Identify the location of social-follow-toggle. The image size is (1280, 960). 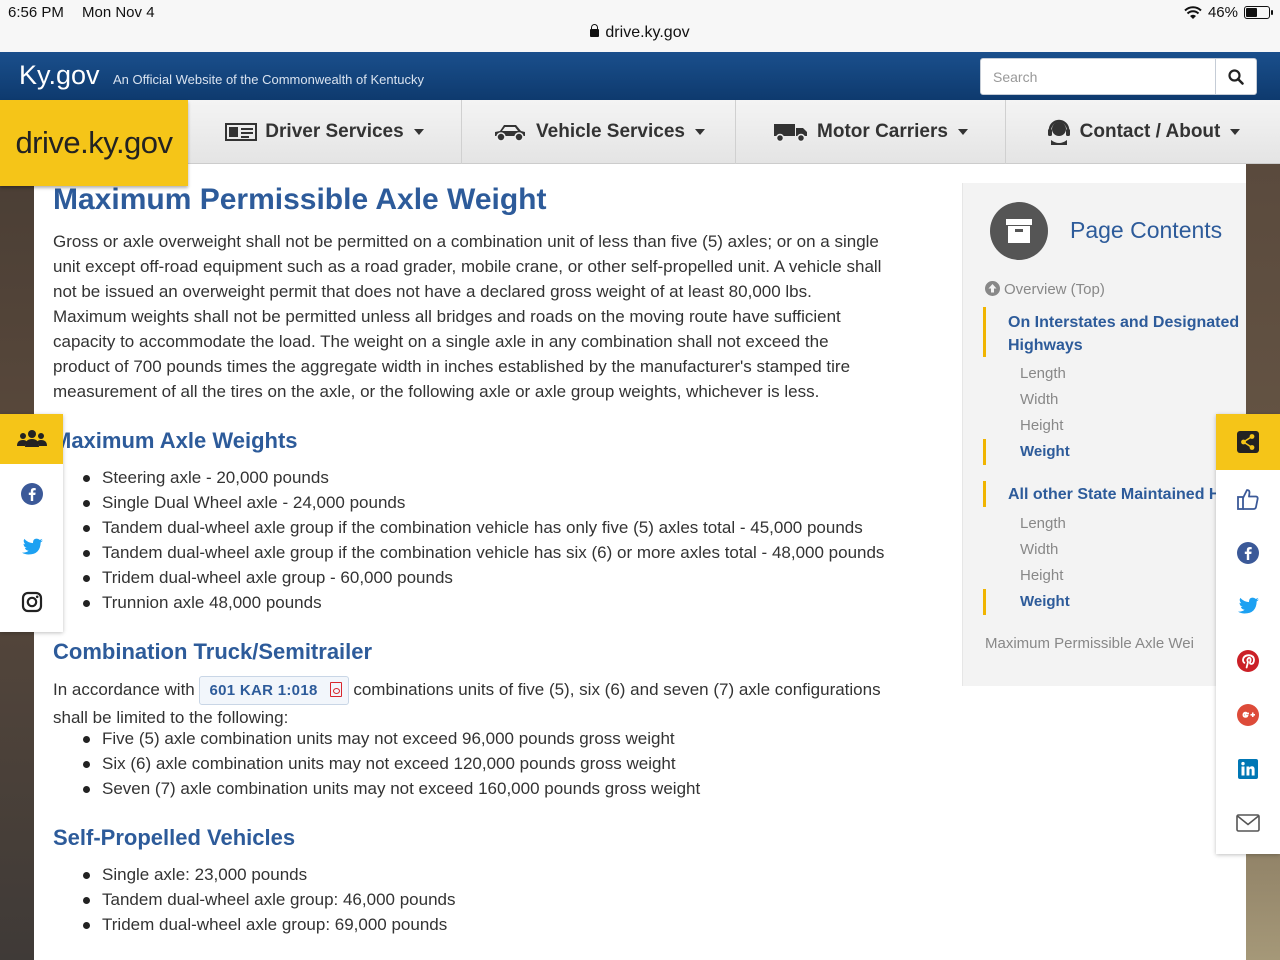
(31, 439).